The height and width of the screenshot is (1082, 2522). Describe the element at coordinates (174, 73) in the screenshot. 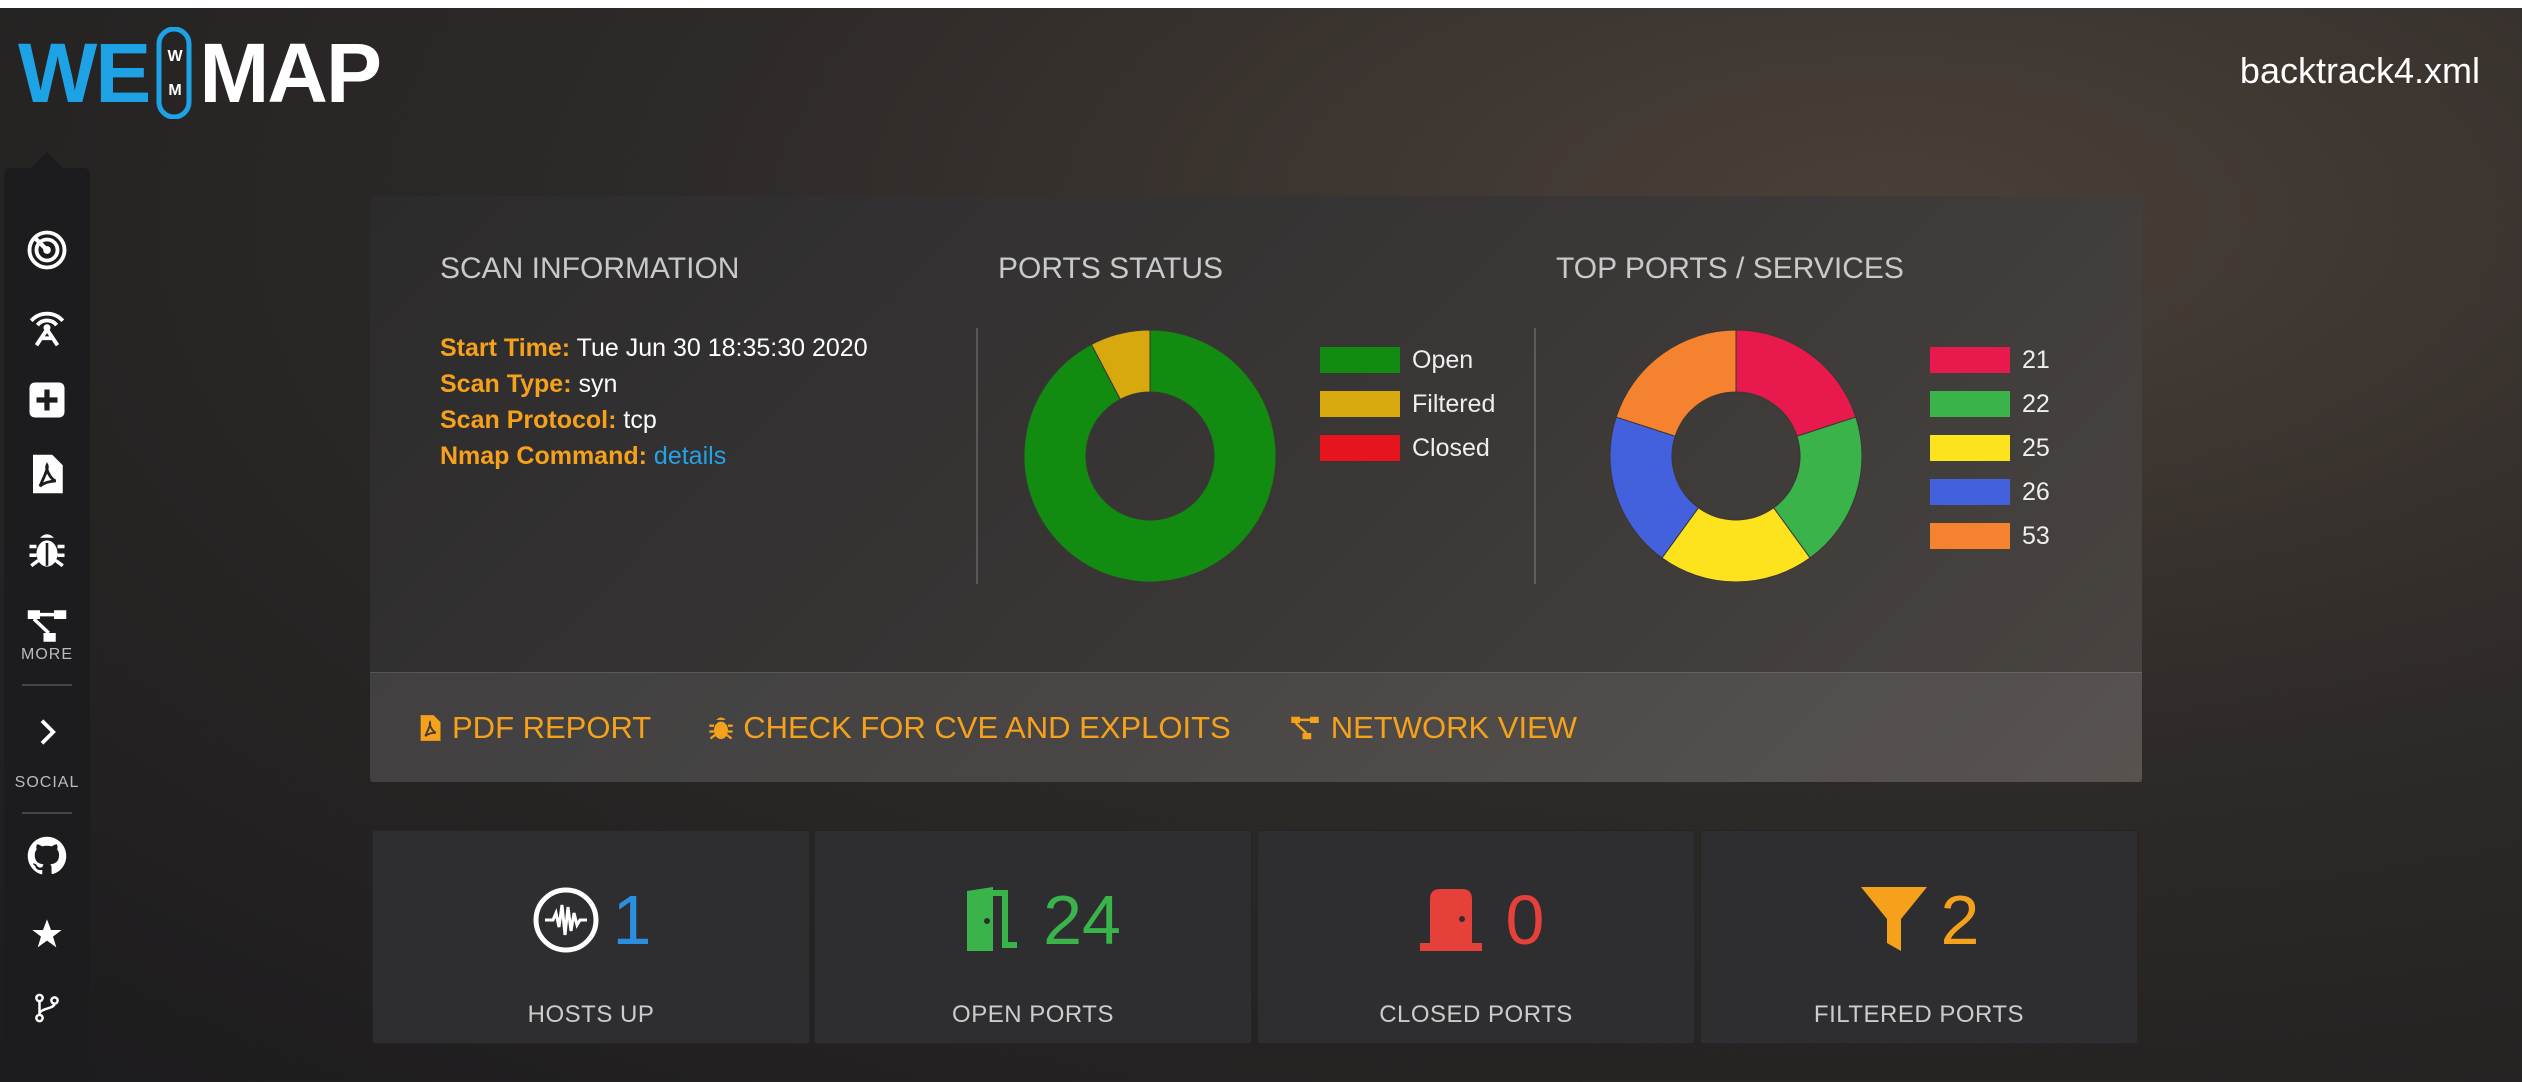

I see `logo-badge-icon: W M` at that location.